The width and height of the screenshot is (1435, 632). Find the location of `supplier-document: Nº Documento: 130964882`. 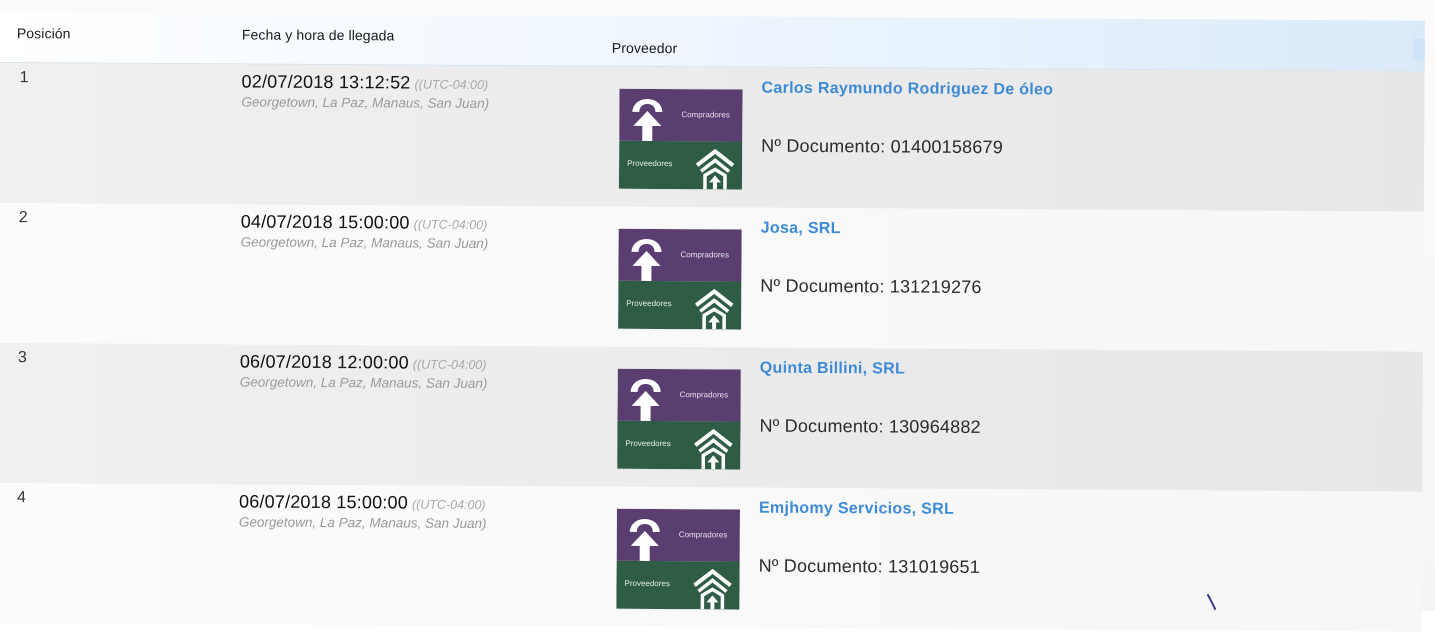

supplier-document: Nº Documento: 130964882 is located at coordinates (870, 426).